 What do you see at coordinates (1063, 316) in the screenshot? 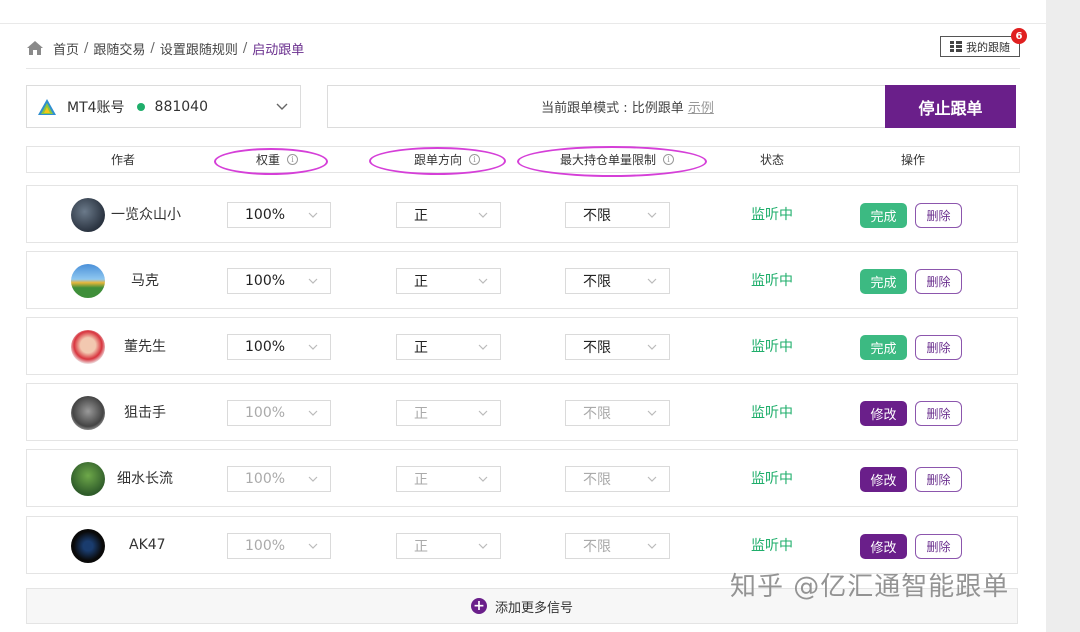
I see `right-gutter` at bounding box center [1063, 316].